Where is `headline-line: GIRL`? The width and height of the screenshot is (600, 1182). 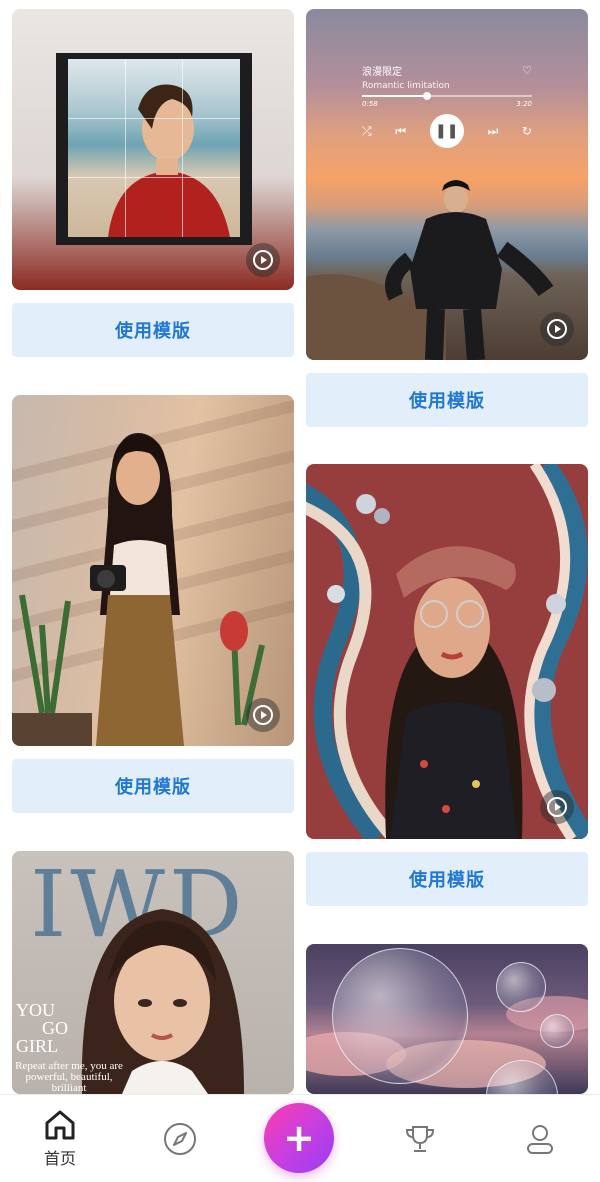
headline-line: GIRL is located at coordinates (37, 1046).